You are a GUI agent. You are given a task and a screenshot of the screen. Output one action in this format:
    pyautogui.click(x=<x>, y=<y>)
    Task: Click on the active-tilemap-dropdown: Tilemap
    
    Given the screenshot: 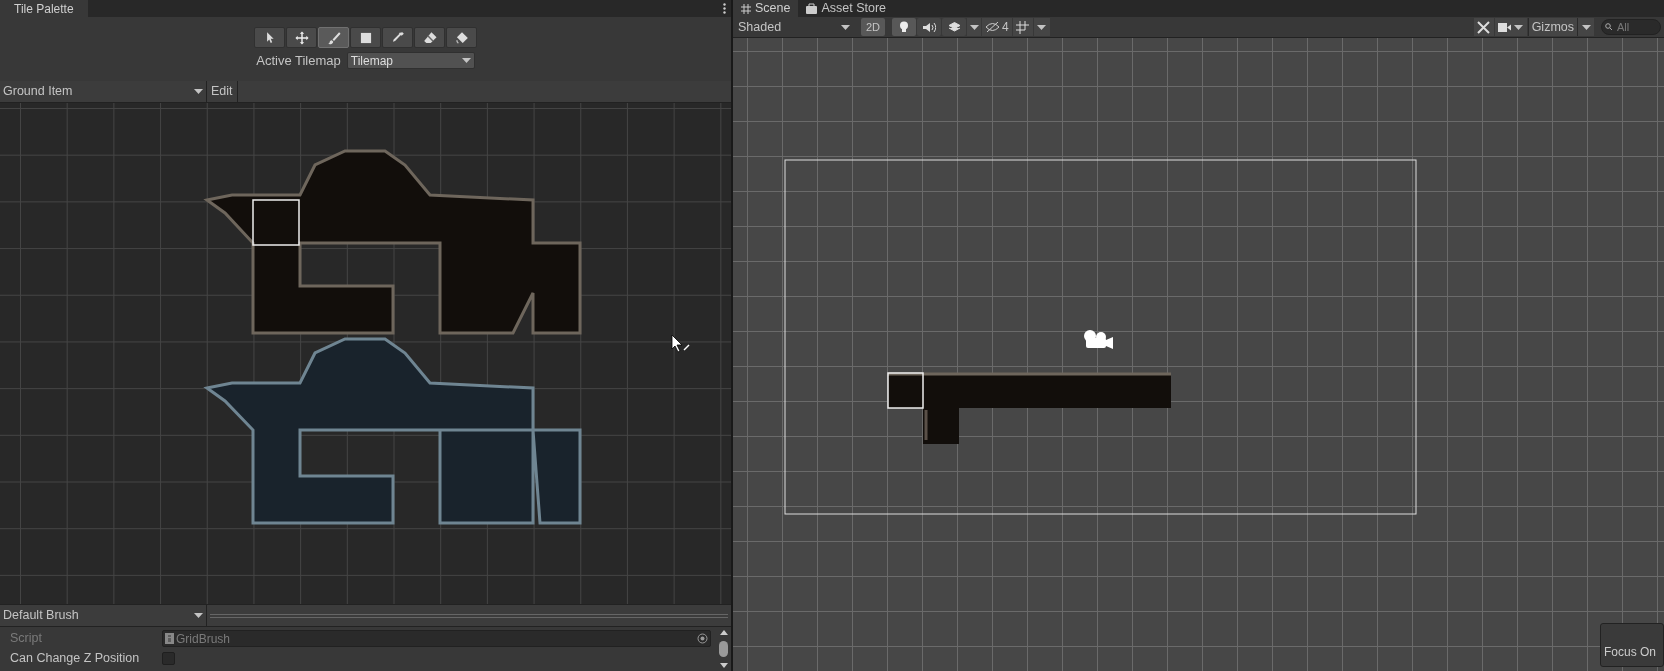 What is the action you would take?
    pyautogui.click(x=410, y=61)
    